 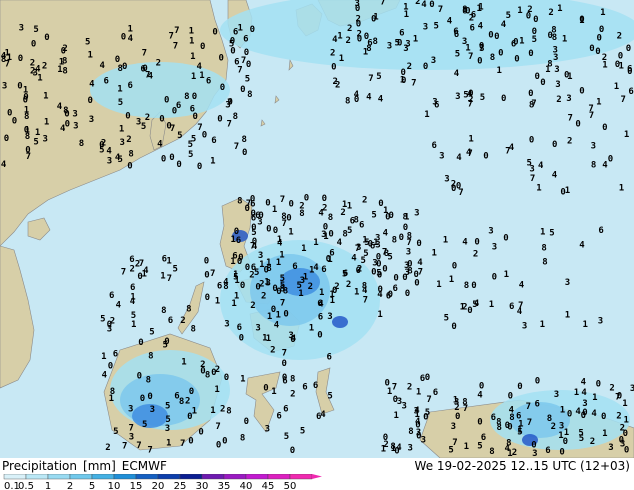 I want to click on legend-model: ECMWF, so click(x=144, y=466).